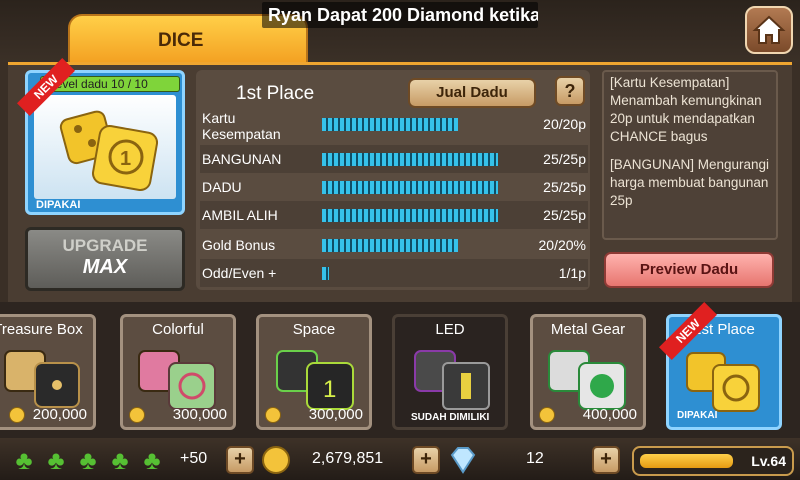 The height and width of the screenshot is (480, 800). I want to click on stat-row: BANGUNAN 25/25p, so click(394, 159).